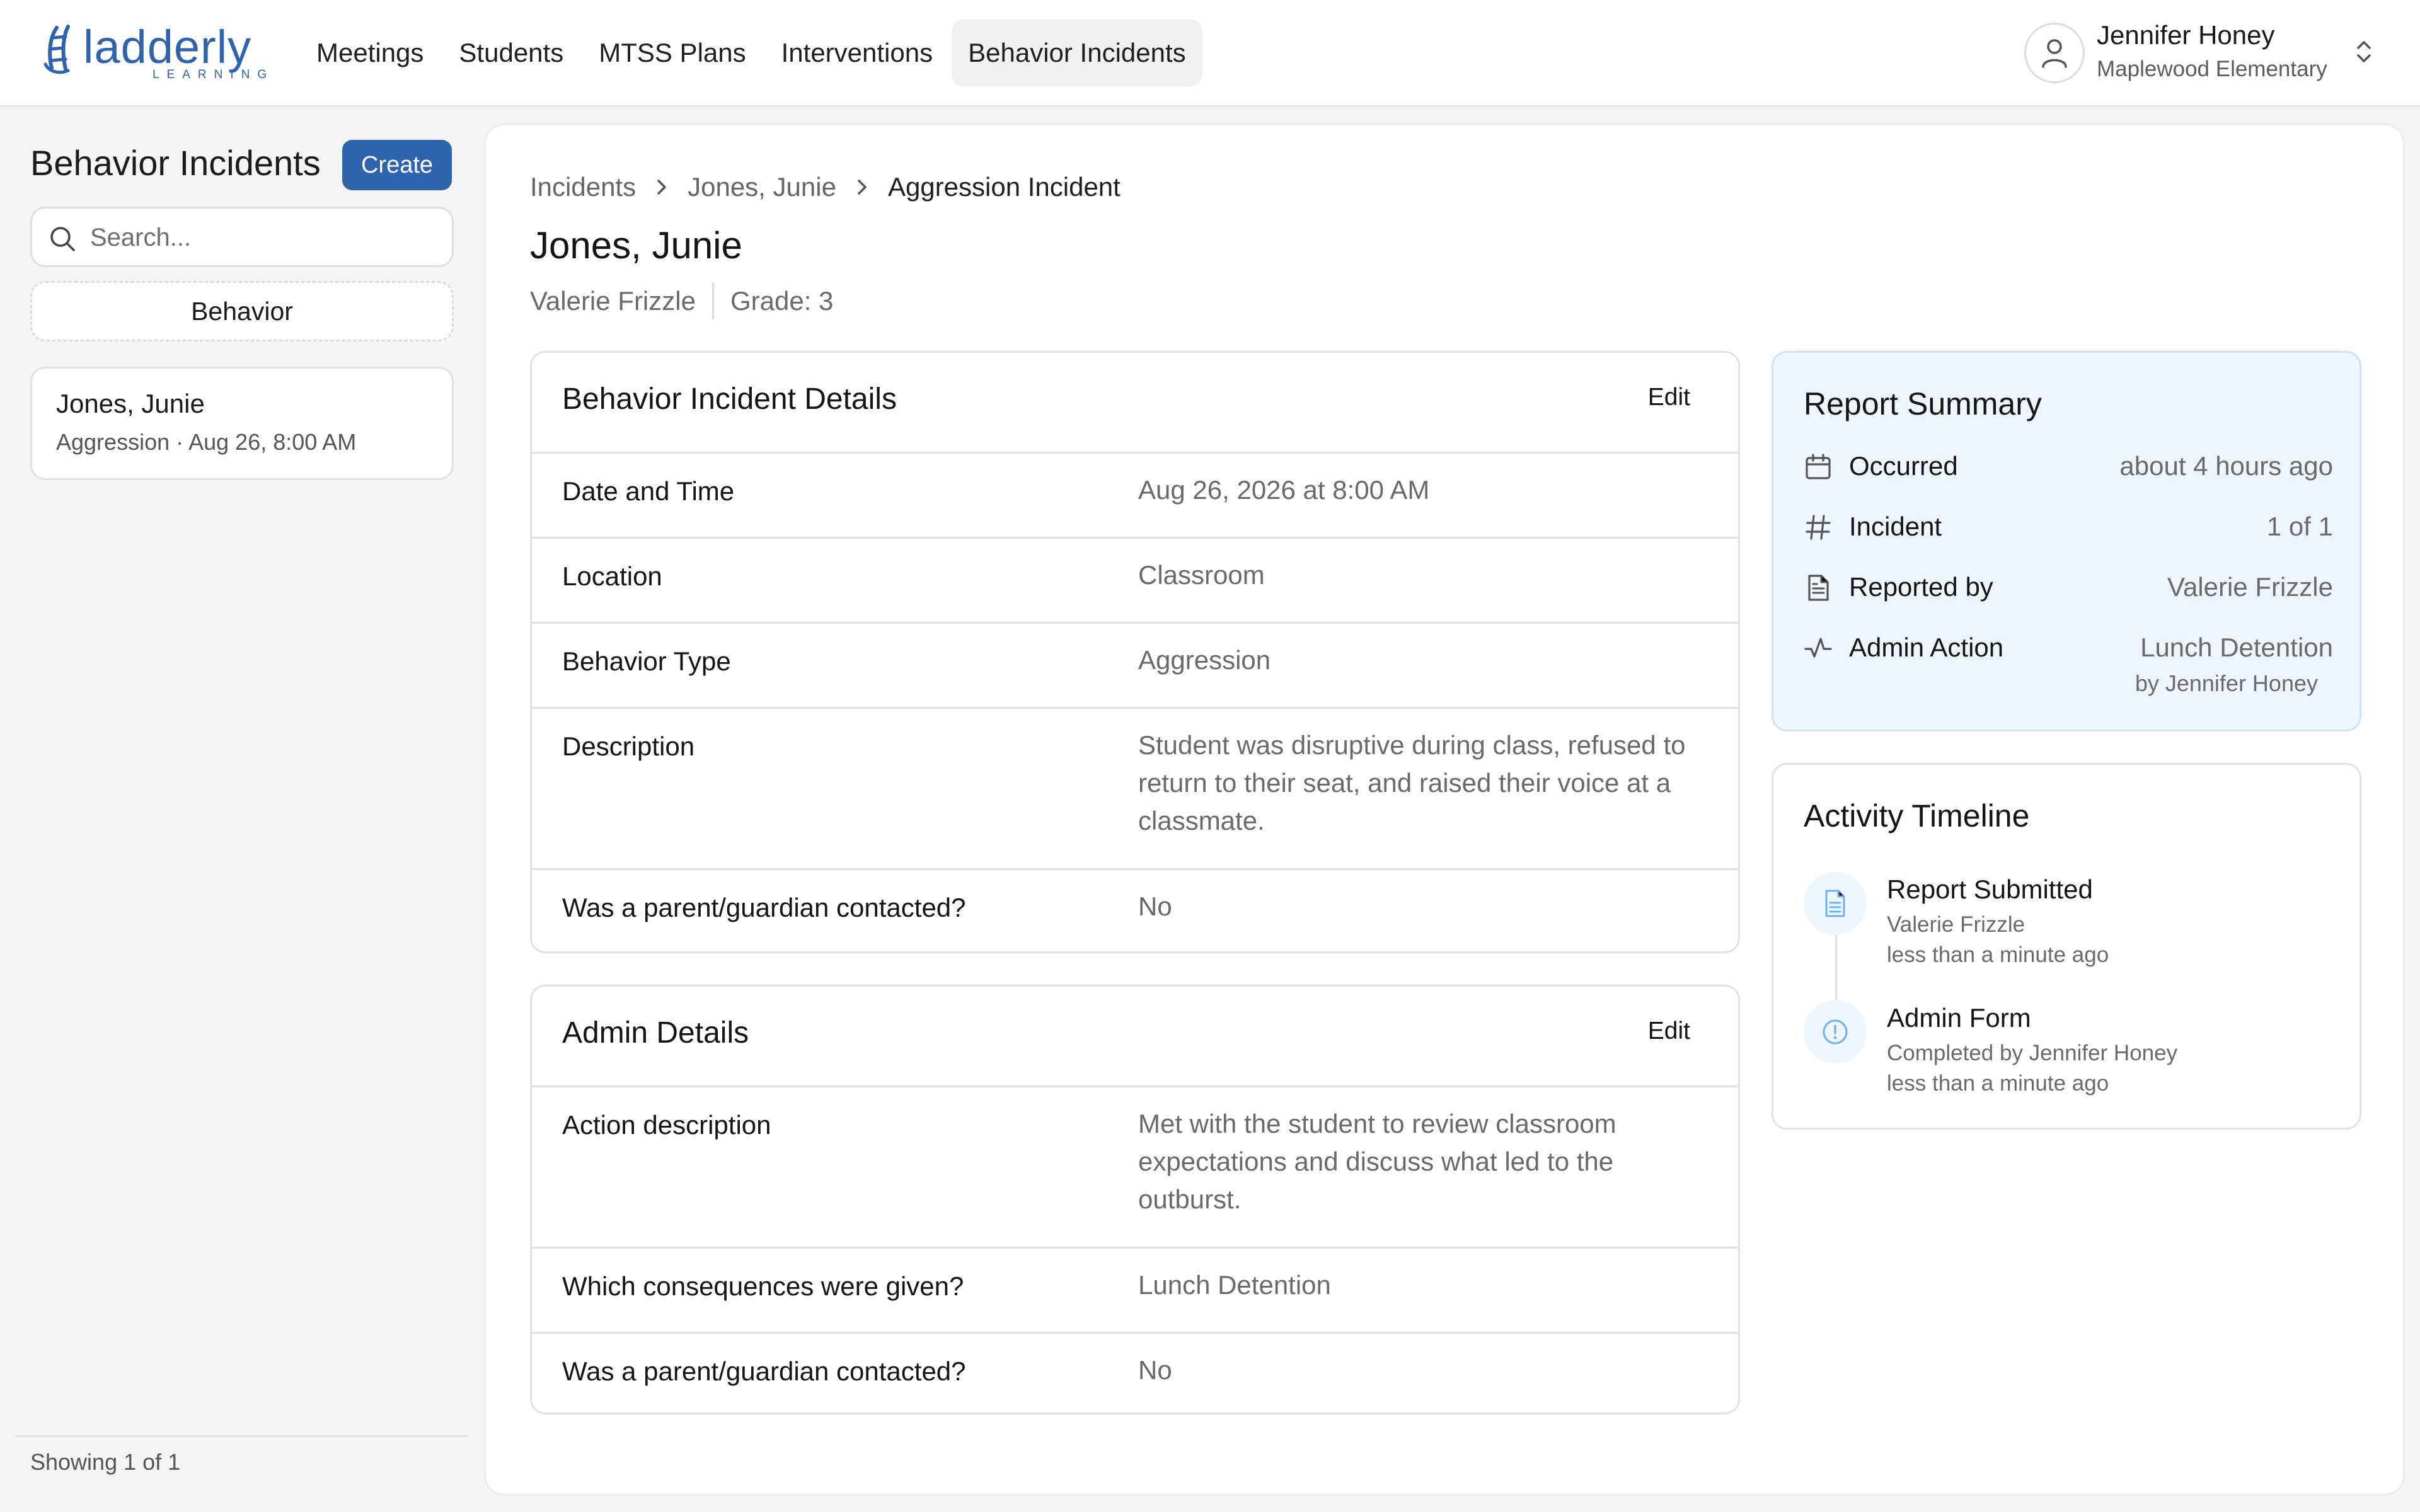 Image resolution: width=2420 pixels, height=1512 pixels. What do you see at coordinates (648, 491) in the screenshot?
I see `row-label: Date and Time` at bounding box center [648, 491].